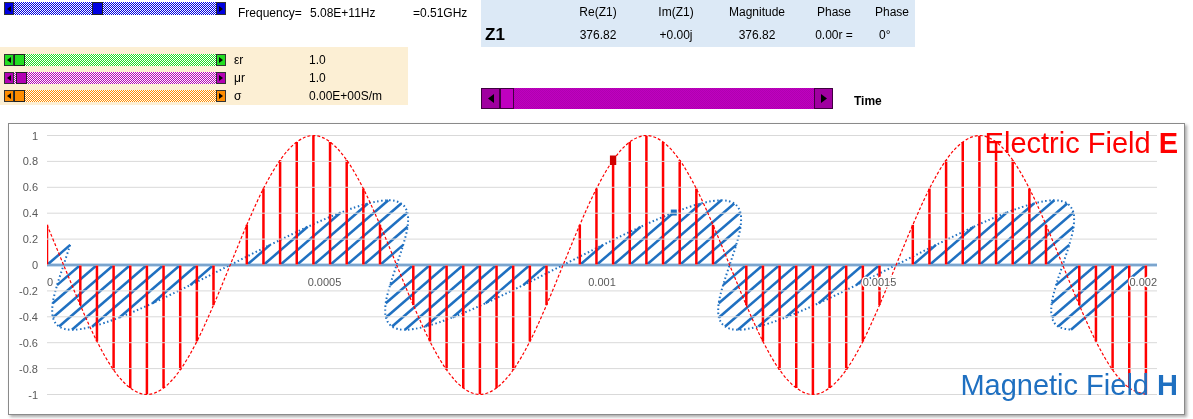  I want to click on y-axis-label: -0.4, so click(28, 316).